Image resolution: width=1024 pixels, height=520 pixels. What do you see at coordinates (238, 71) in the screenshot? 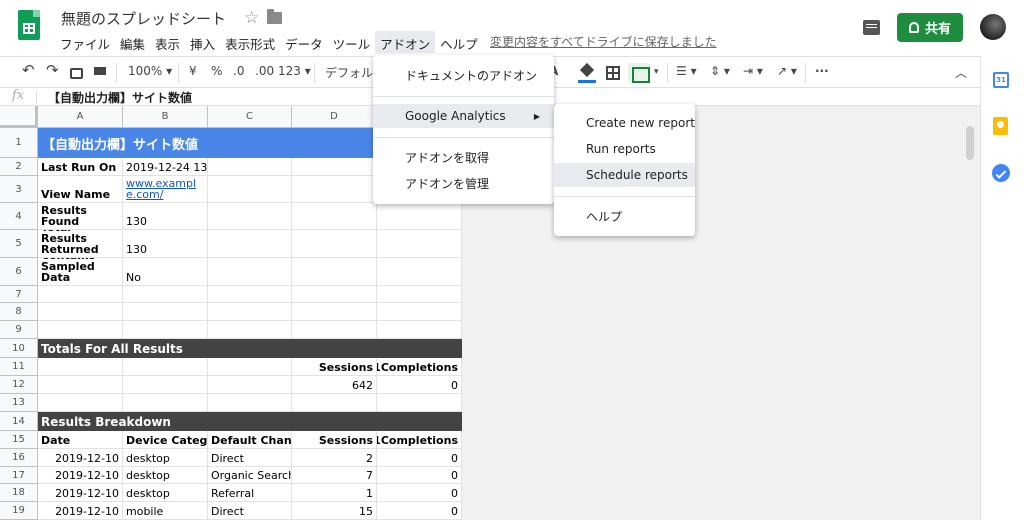
I see `decrease-decimal-button: .0` at bounding box center [238, 71].